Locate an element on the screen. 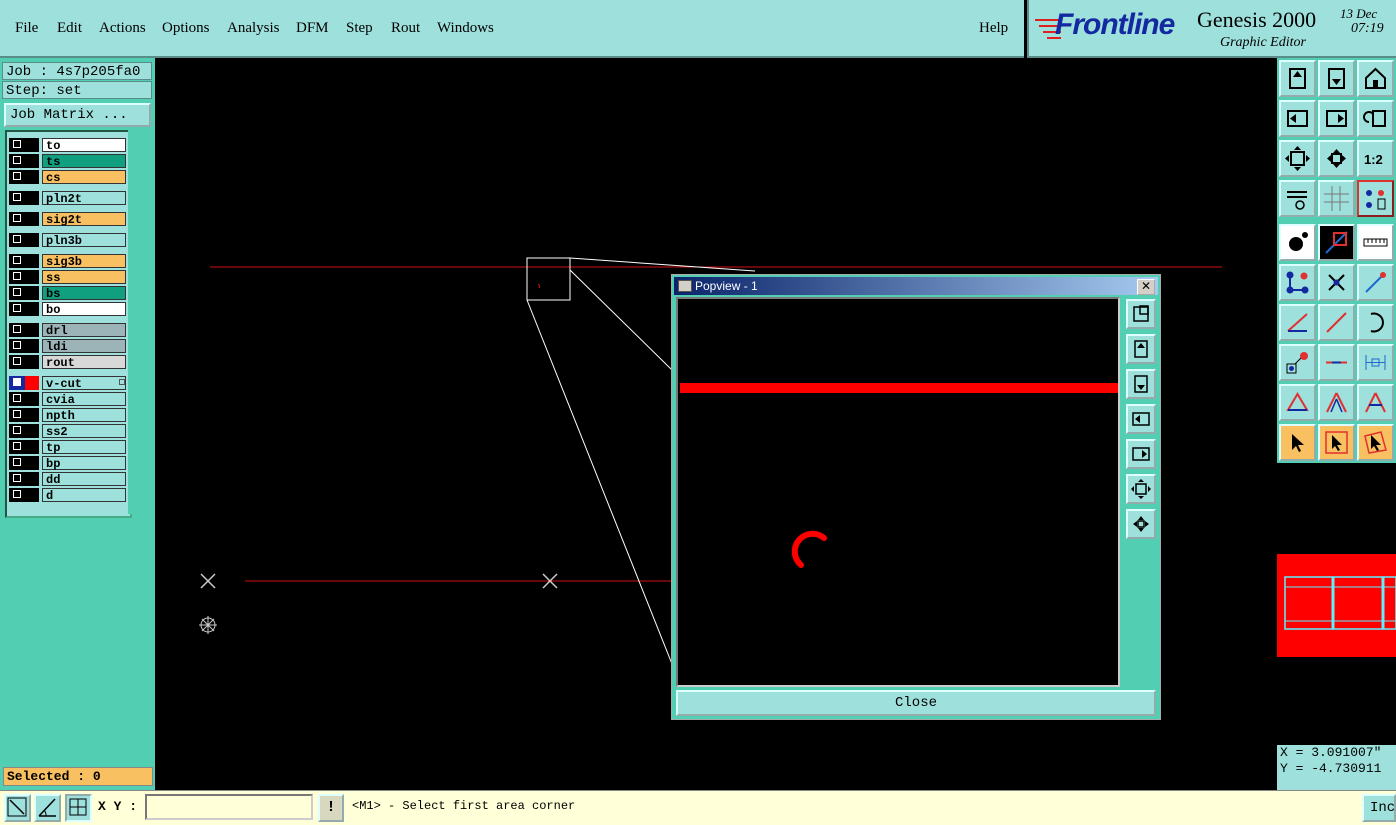 The width and height of the screenshot is (1396, 825). layer-row-npth: npth is located at coordinates (67, 415).